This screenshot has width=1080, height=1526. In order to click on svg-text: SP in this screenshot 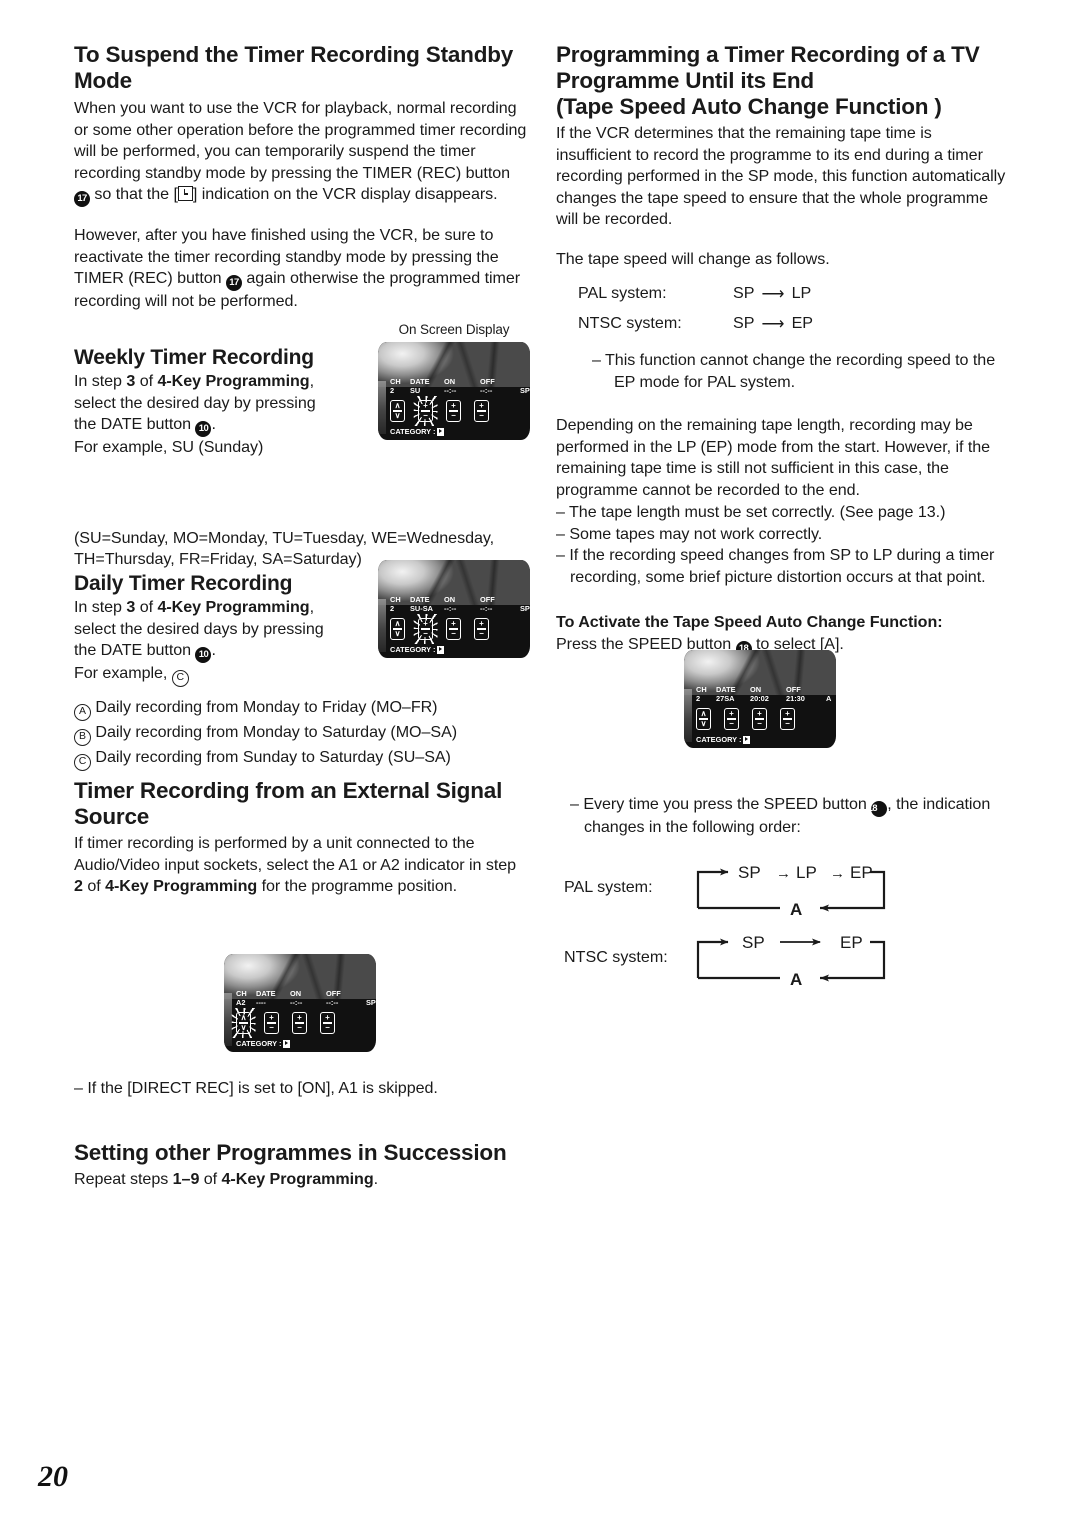, I will do `click(749, 872)`.